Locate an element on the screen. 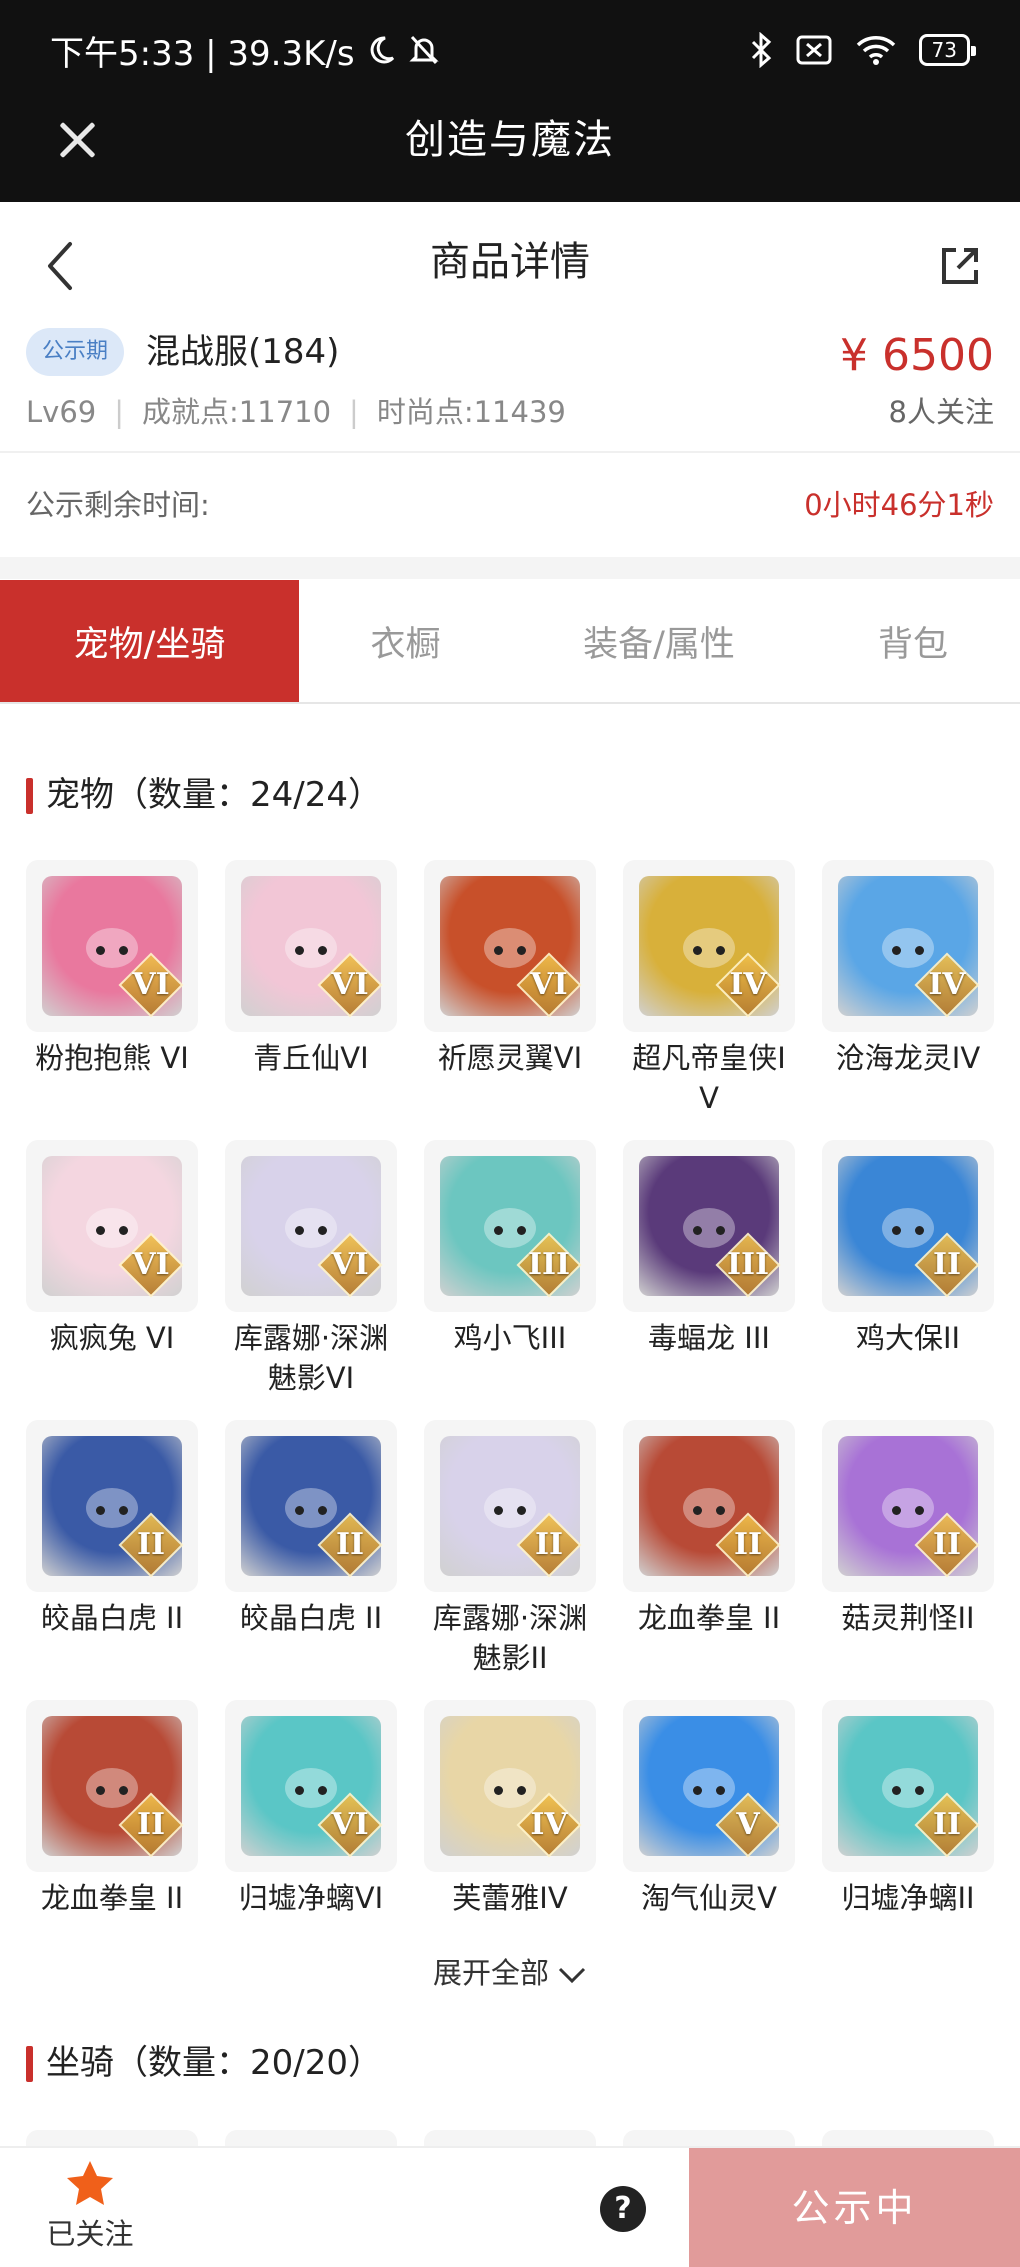 The image size is (1020, 2267). pet-item: III 鸡小飞III is located at coordinates (510, 1249).